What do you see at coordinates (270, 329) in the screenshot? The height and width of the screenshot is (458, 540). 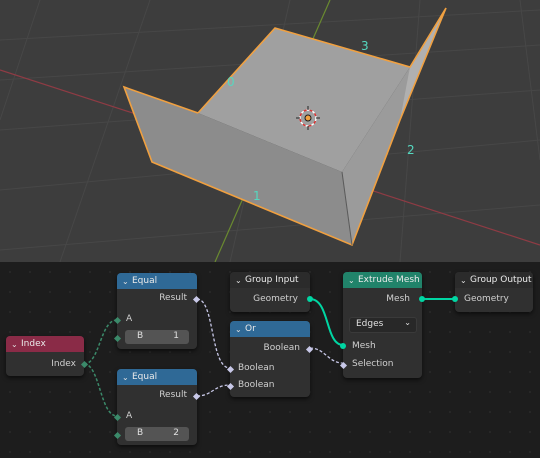 I see `node-header: ⌄ Or` at bounding box center [270, 329].